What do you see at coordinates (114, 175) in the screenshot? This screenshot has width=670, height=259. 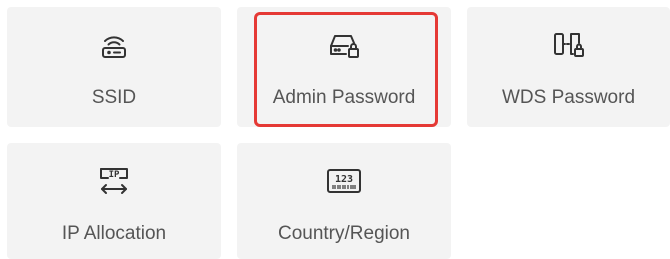 I see `ip-icon-text: IP` at bounding box center [114, 175].